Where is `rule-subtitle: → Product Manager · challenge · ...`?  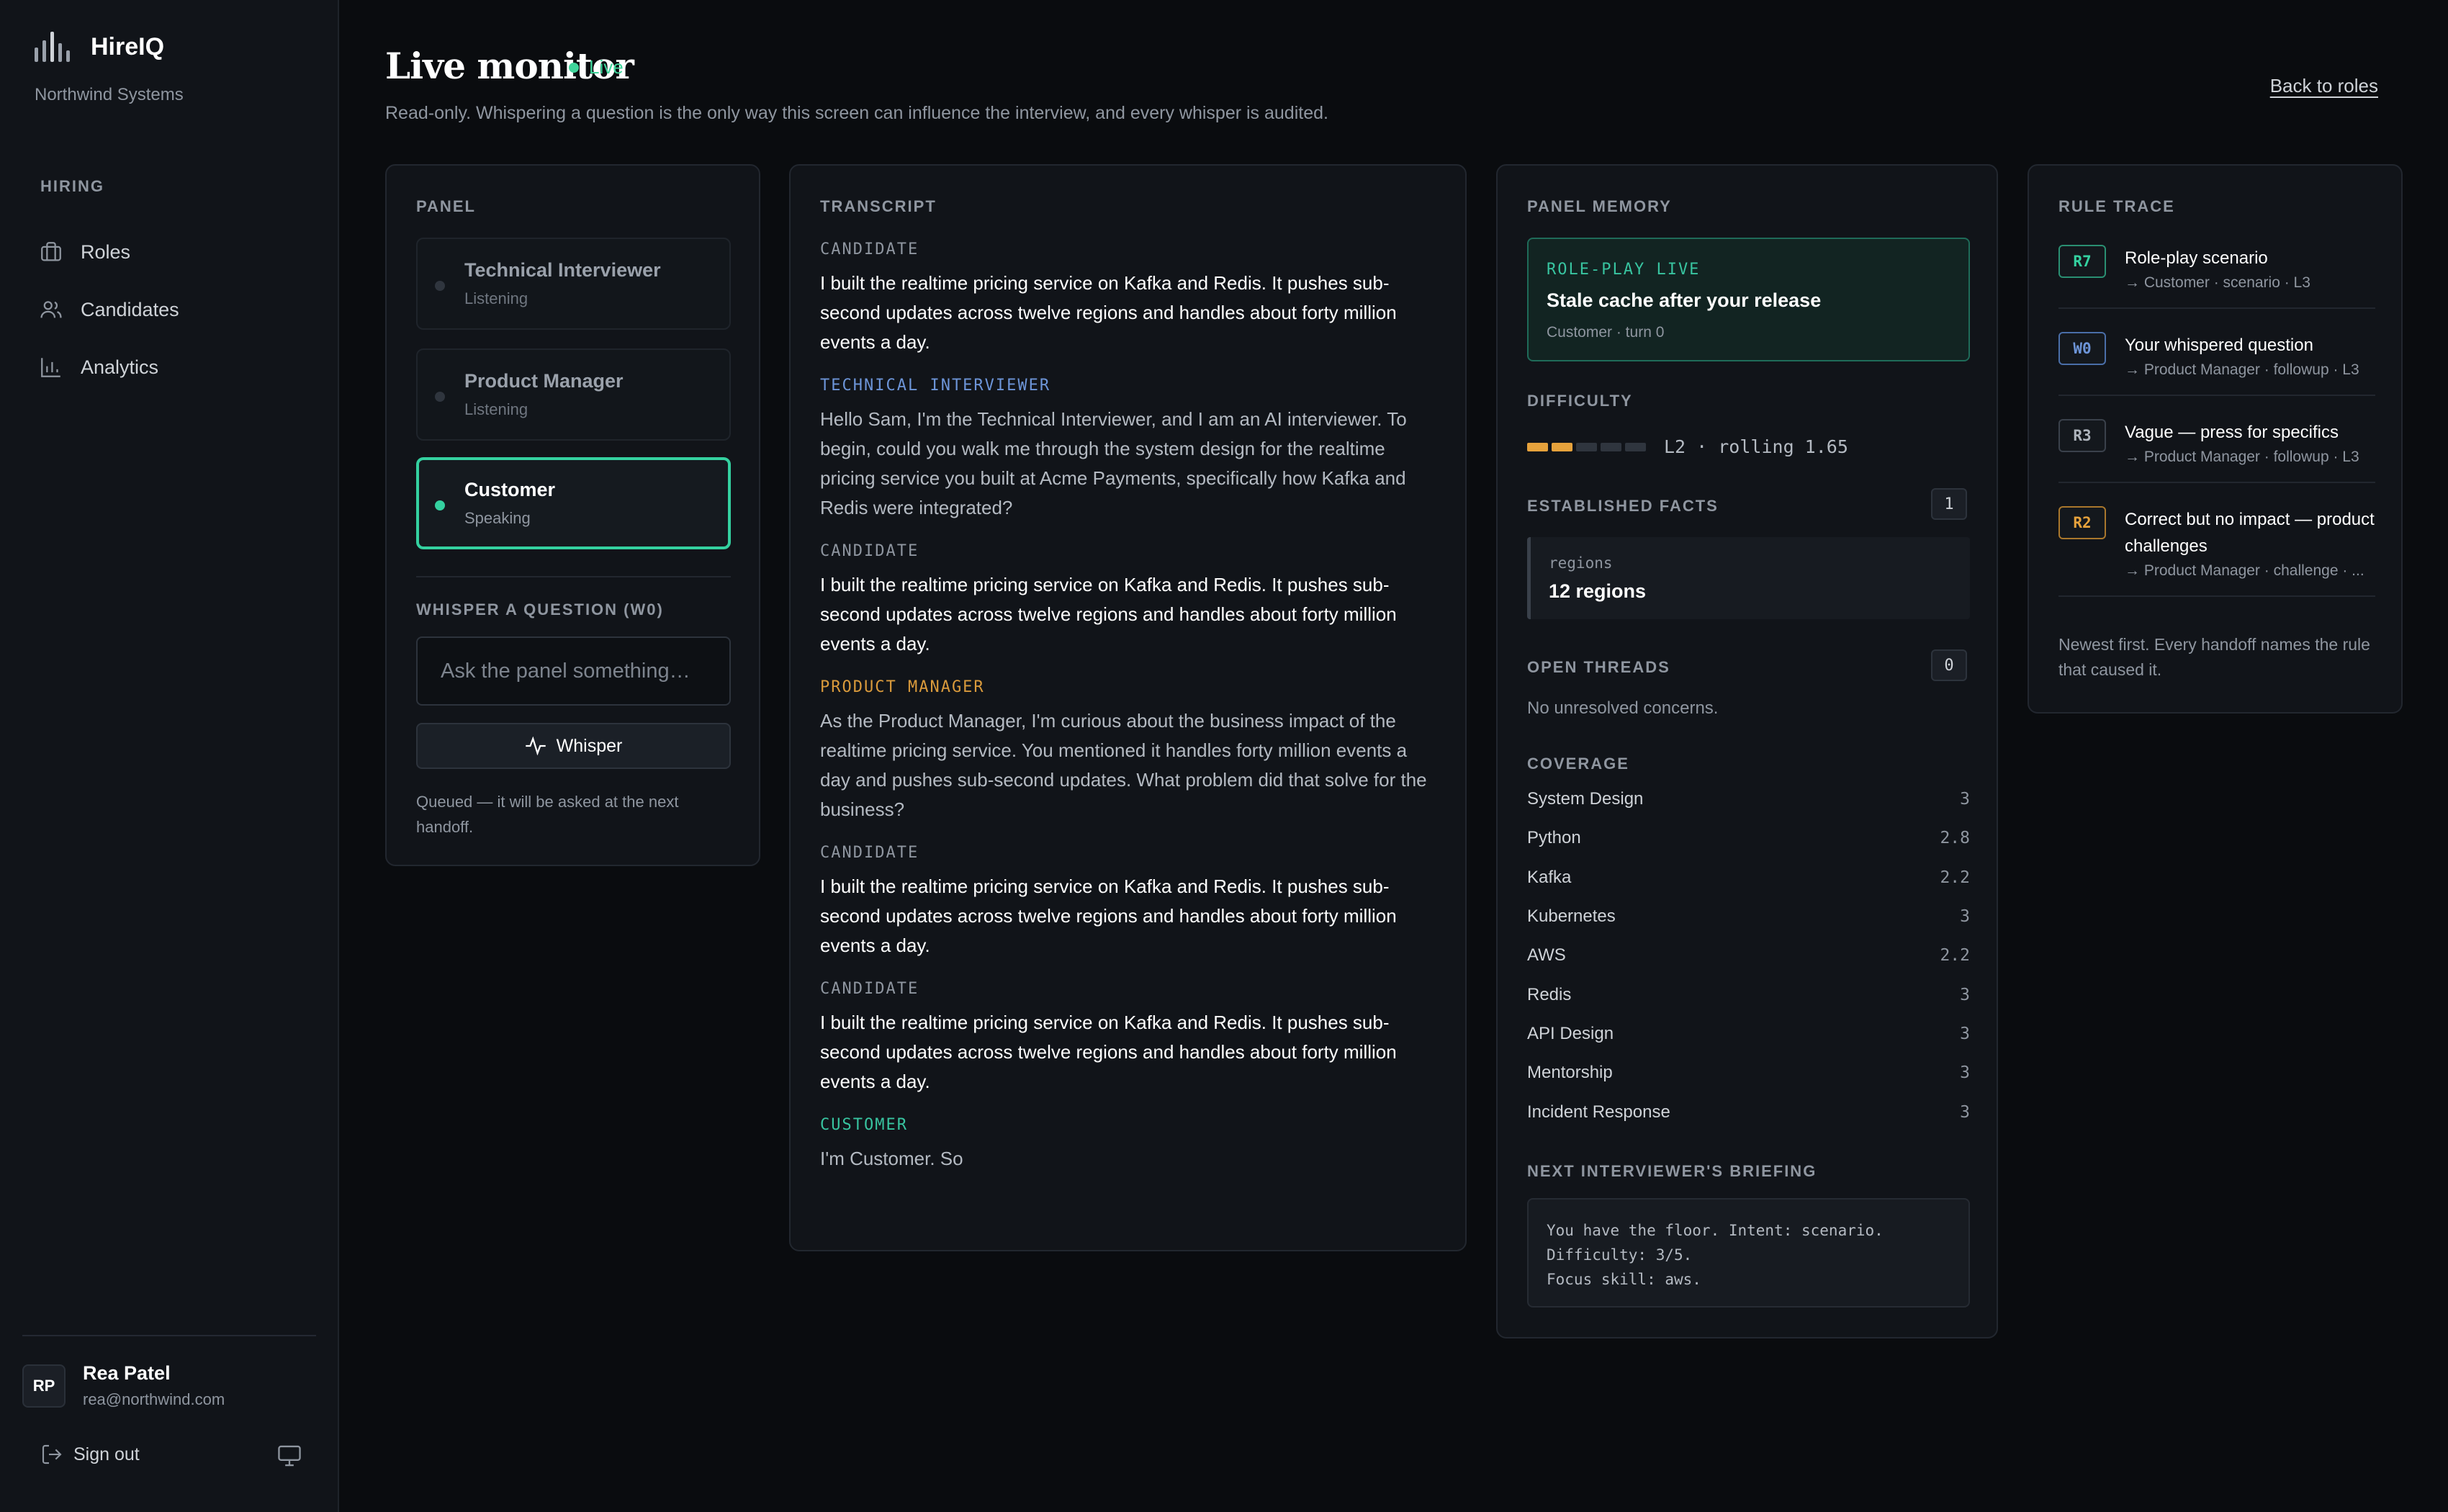
rule-subtitle: → Product Manager · challenge · ... is located at coordinates (2244, 570).